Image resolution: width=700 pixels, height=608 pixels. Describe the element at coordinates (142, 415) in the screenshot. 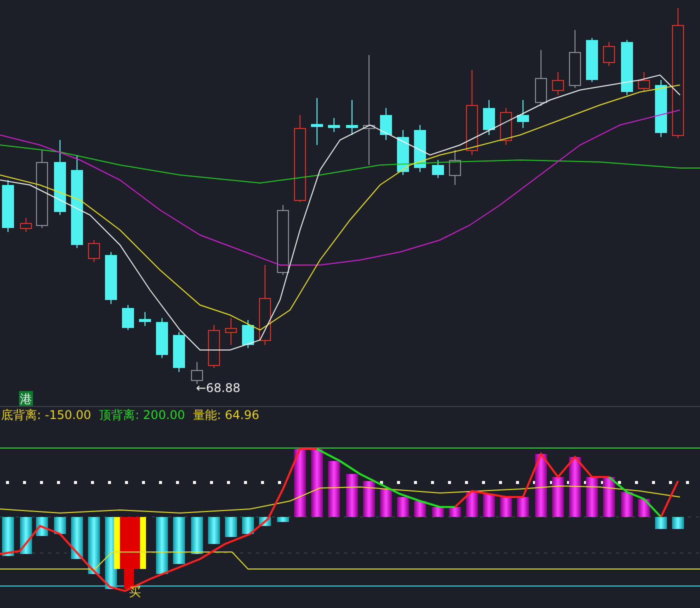

I see `legend-item: 顶背离: 200.00` at that location.